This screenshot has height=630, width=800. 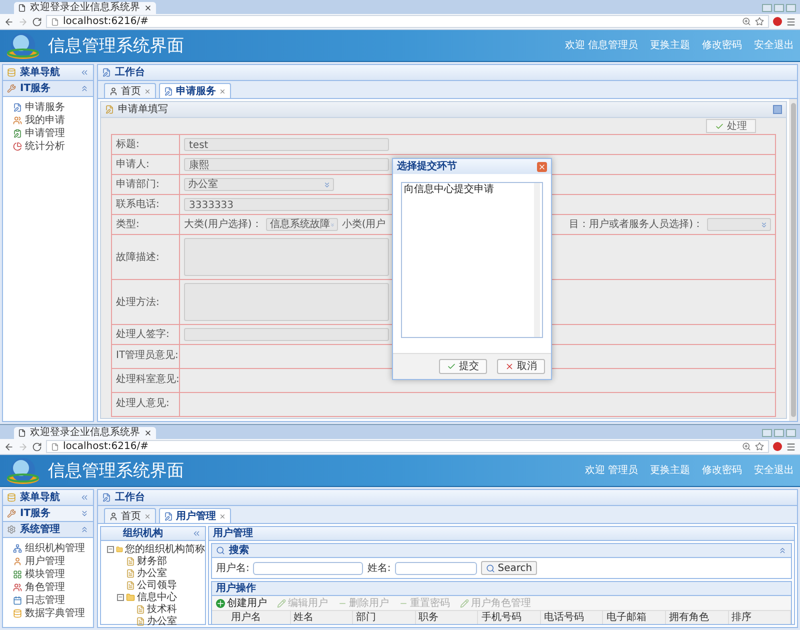 What do you see at coordinates (509, 568) in the screenshot?
I see `search-button: Search` at bounding box center [509, 568].